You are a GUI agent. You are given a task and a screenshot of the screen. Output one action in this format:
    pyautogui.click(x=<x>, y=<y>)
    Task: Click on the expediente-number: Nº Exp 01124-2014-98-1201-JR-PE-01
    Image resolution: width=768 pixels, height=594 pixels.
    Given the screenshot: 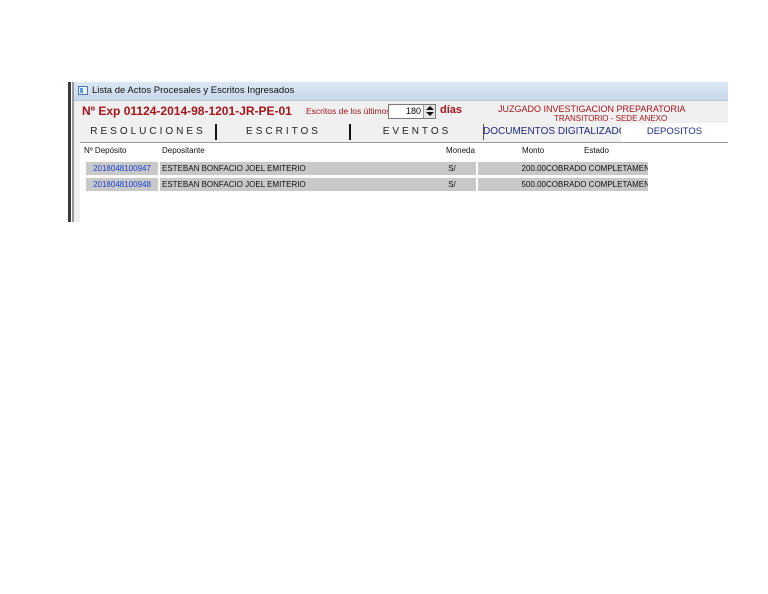 What is the action you would take?
    pyautogui.click(x=187, y=111)
    